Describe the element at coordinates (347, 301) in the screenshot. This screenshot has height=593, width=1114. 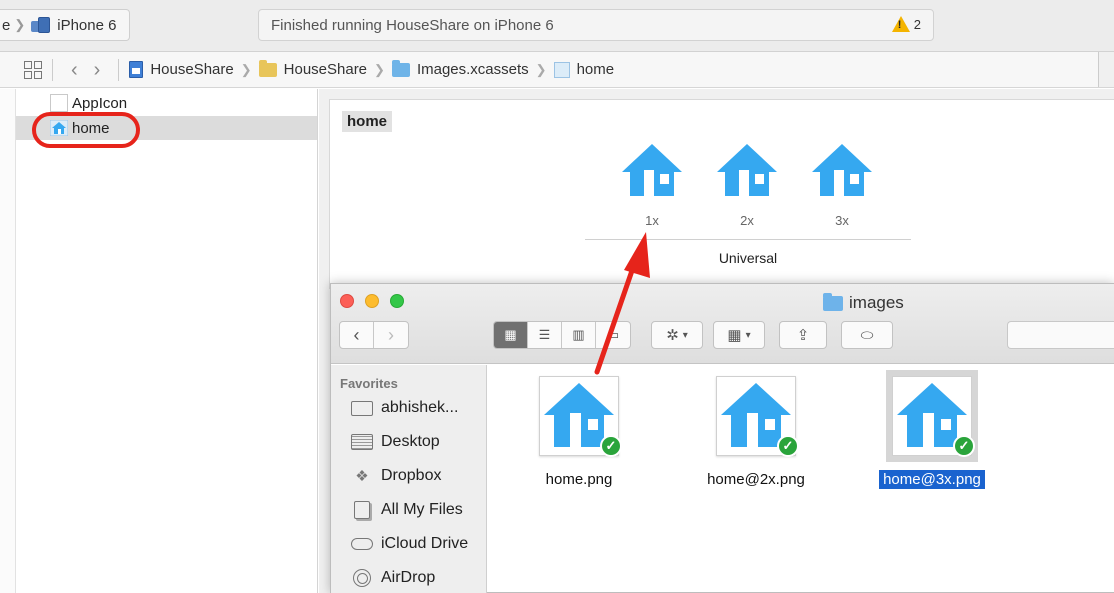
I see `close-button` at that location.